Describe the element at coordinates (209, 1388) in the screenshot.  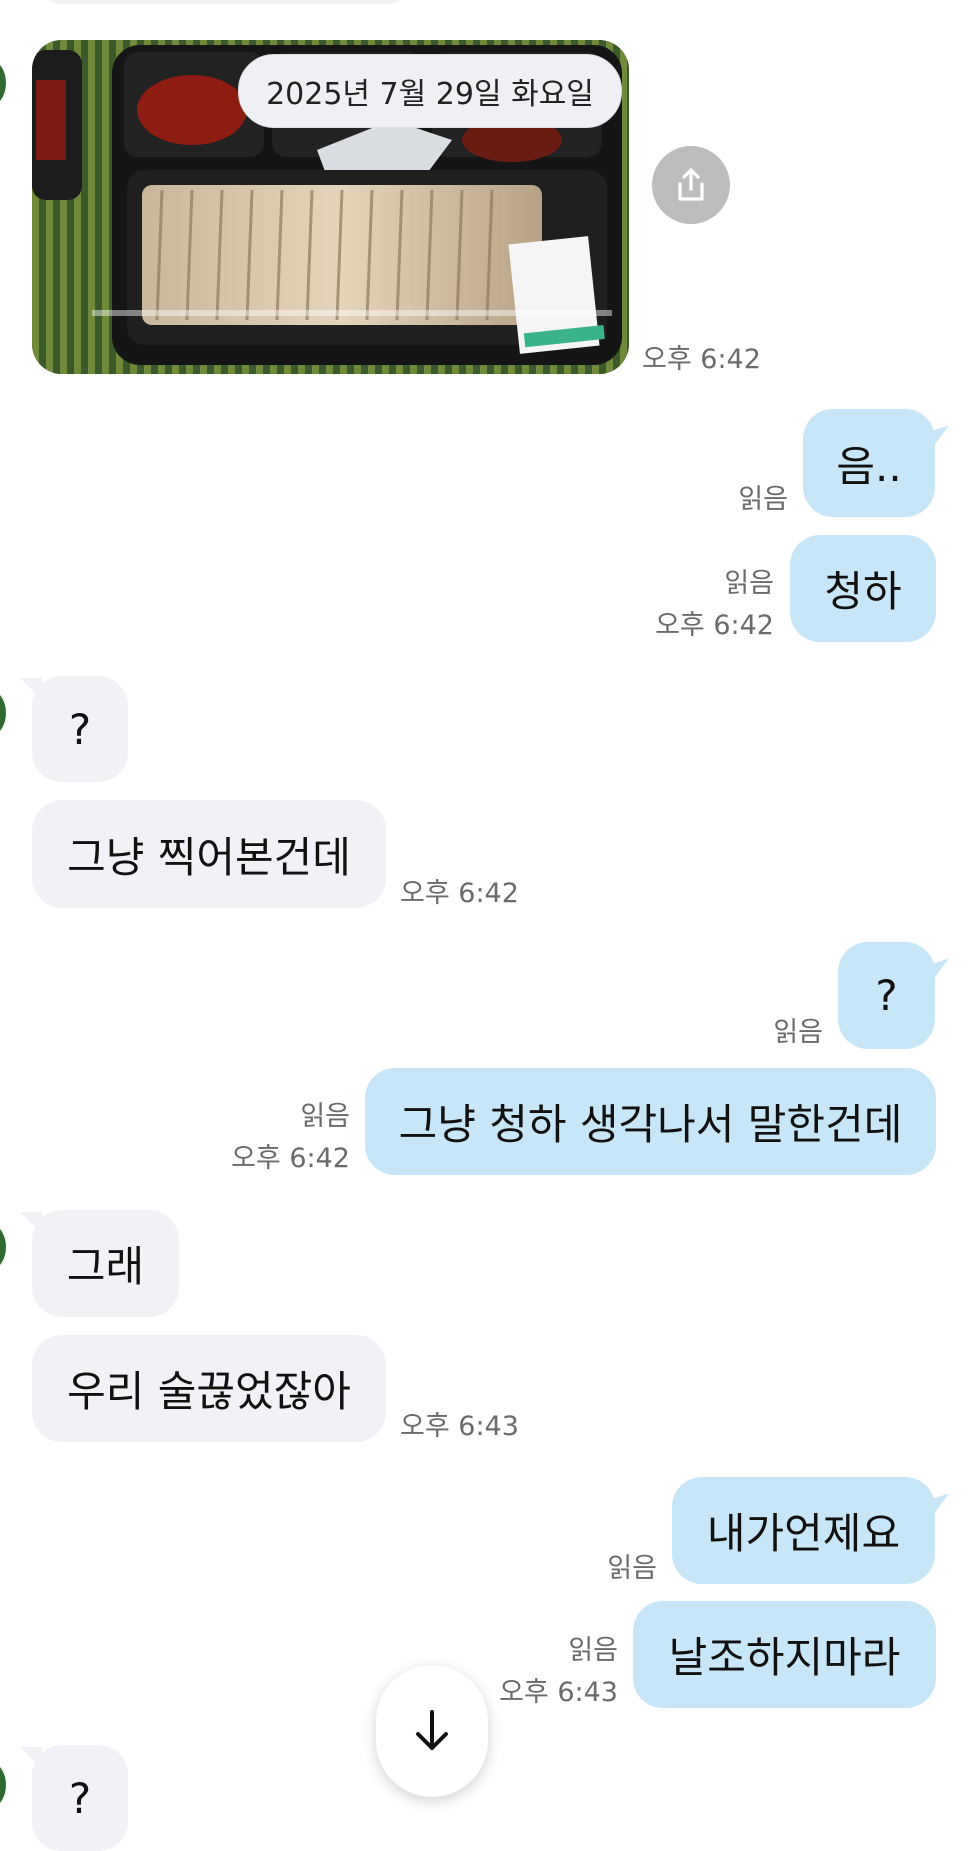
I see `incoming-message-bubble: 우리 술끊었잖아` at that location.